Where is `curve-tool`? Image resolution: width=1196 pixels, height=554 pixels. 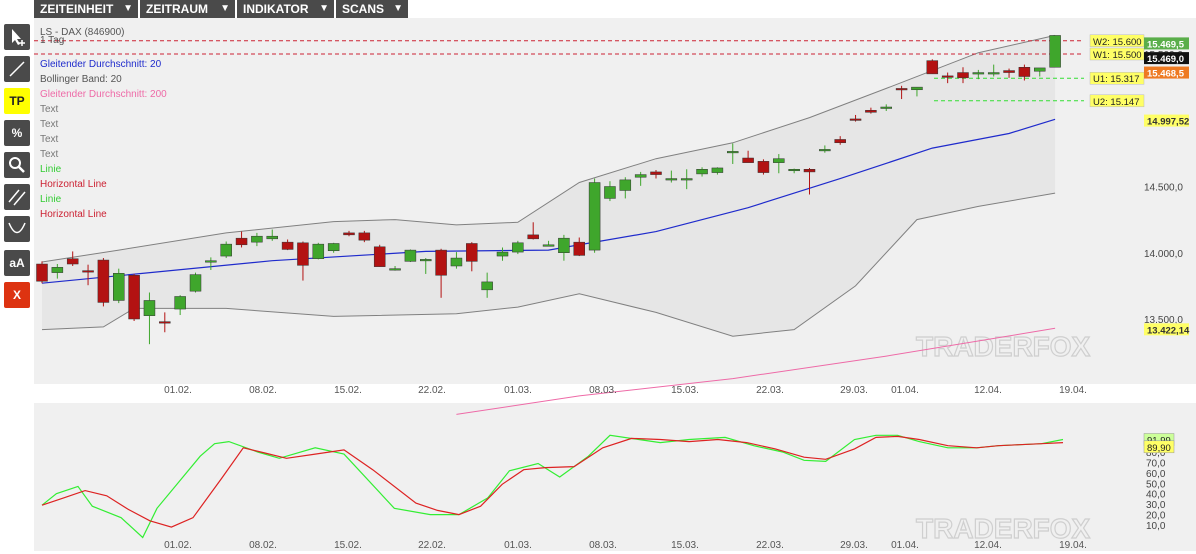
curve-tool is located at coordinates (17, 229).